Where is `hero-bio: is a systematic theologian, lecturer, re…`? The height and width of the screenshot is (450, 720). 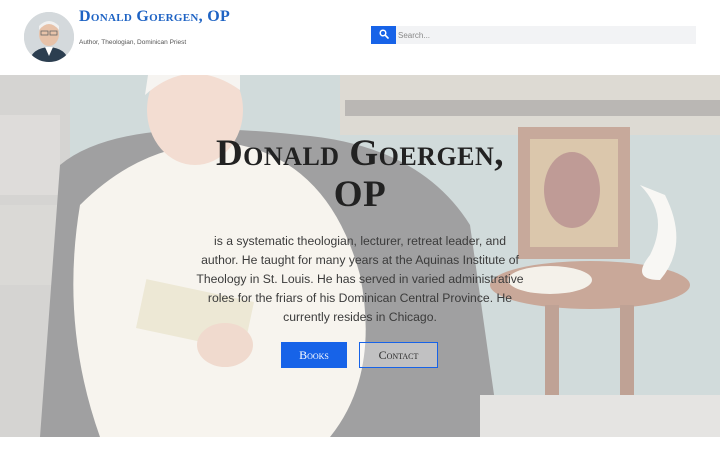
hero-bio: is a systematic theologian, lecturer, re… is located at coordinates (360, 279).